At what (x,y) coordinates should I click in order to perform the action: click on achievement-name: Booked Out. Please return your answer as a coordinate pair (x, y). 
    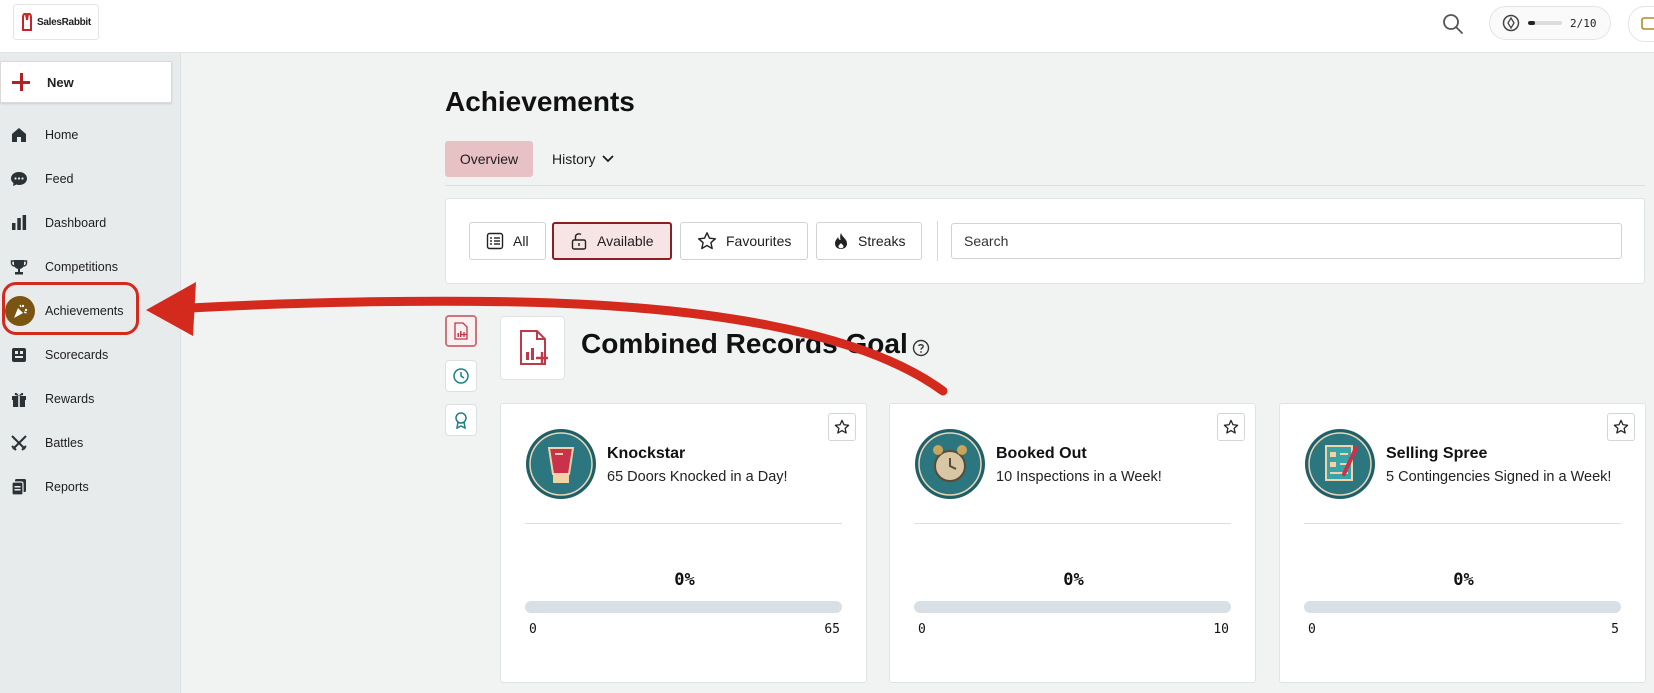
    Looking at the image, I should click on (1041, 453).